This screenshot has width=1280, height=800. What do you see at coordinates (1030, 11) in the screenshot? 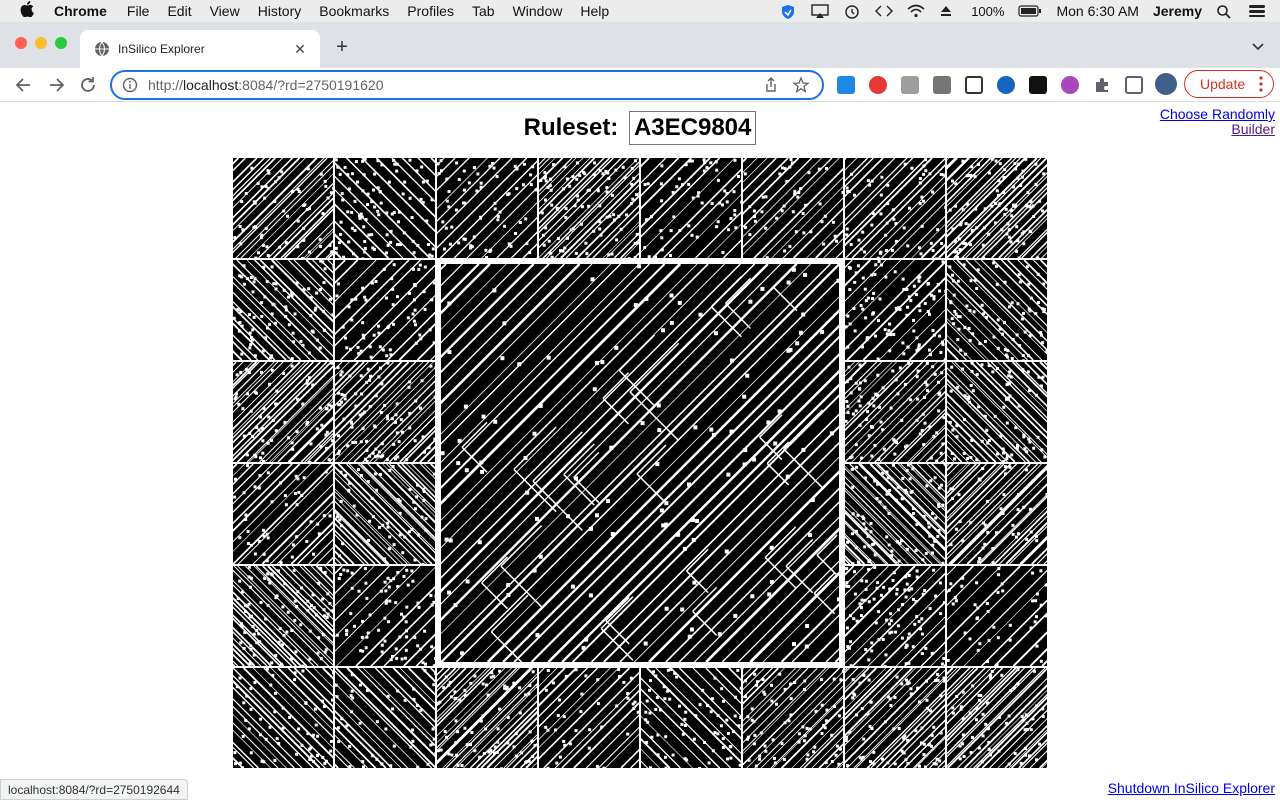
I see `battery-icon` at bounding box center [1030, 11].